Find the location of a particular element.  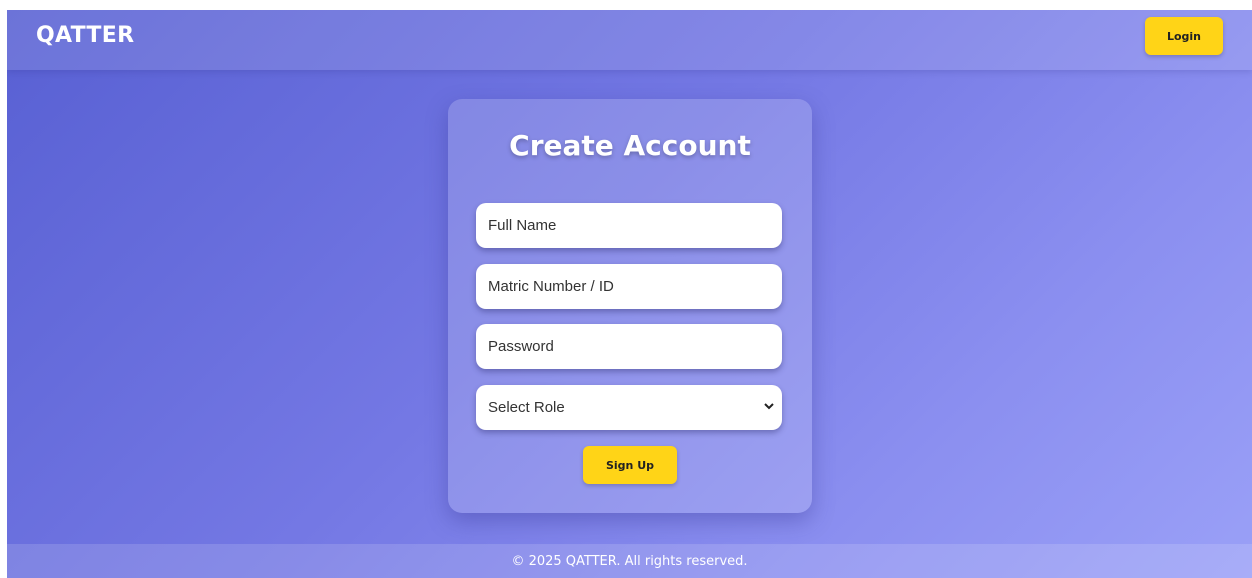

full-name-placeholder: Full Name is located at coordinates (522, 225).